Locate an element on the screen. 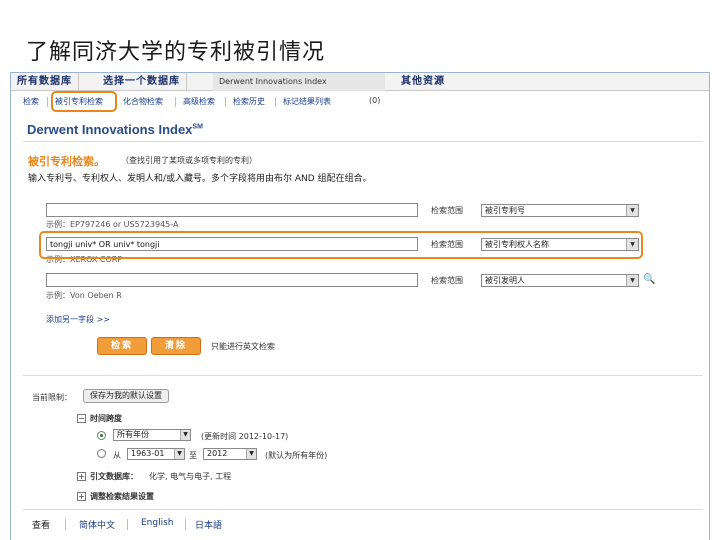 The image size is (720, 540). update-date: (更新时间 2012-10-17) is located at coordinates (245, 436).